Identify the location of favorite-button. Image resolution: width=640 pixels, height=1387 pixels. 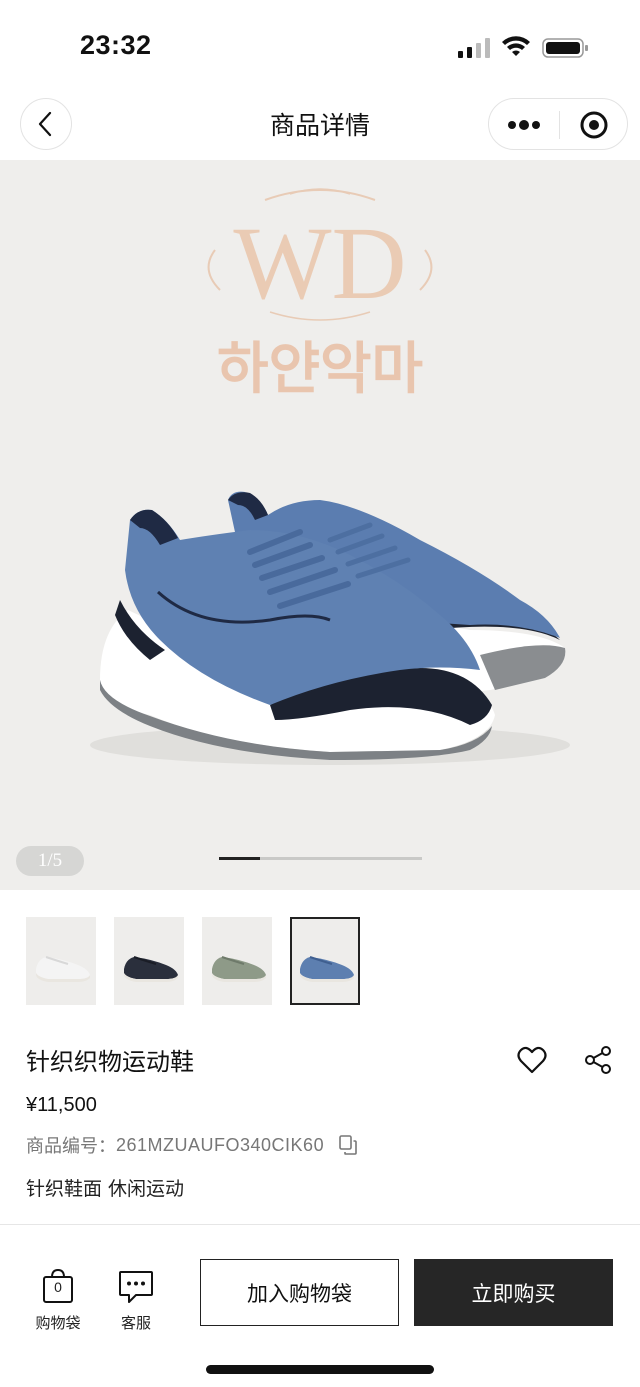
(532, 1060).